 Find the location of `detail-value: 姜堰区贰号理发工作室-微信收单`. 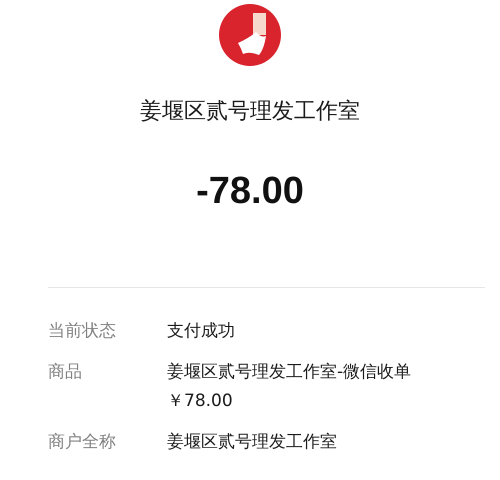

detail-value: 姜堰区贰号理发工作室-微信收单 is located at coordinates (289, 372).